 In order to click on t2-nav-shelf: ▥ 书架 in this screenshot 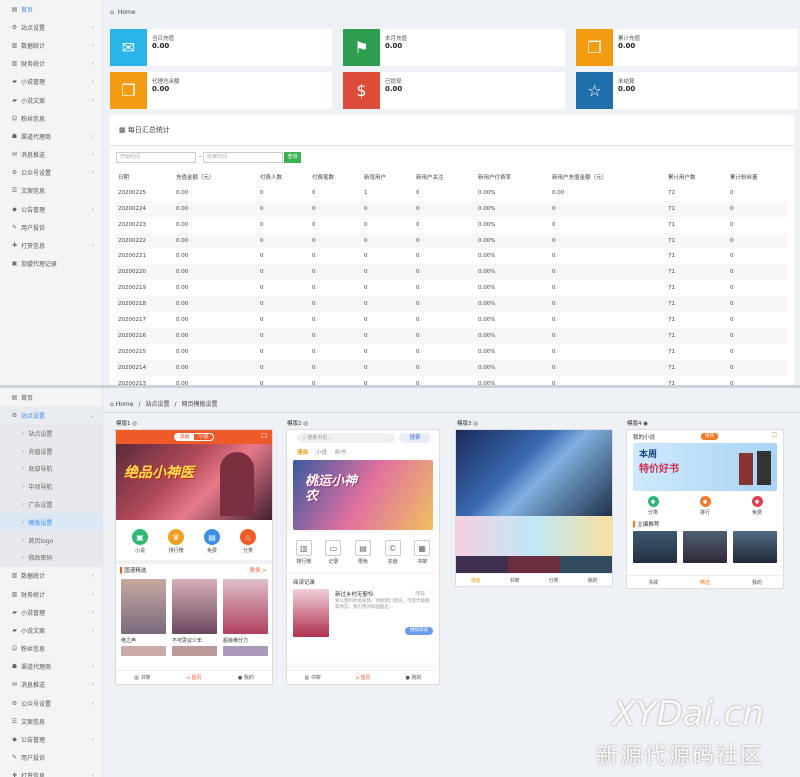, I will do `click(312, 677)`.